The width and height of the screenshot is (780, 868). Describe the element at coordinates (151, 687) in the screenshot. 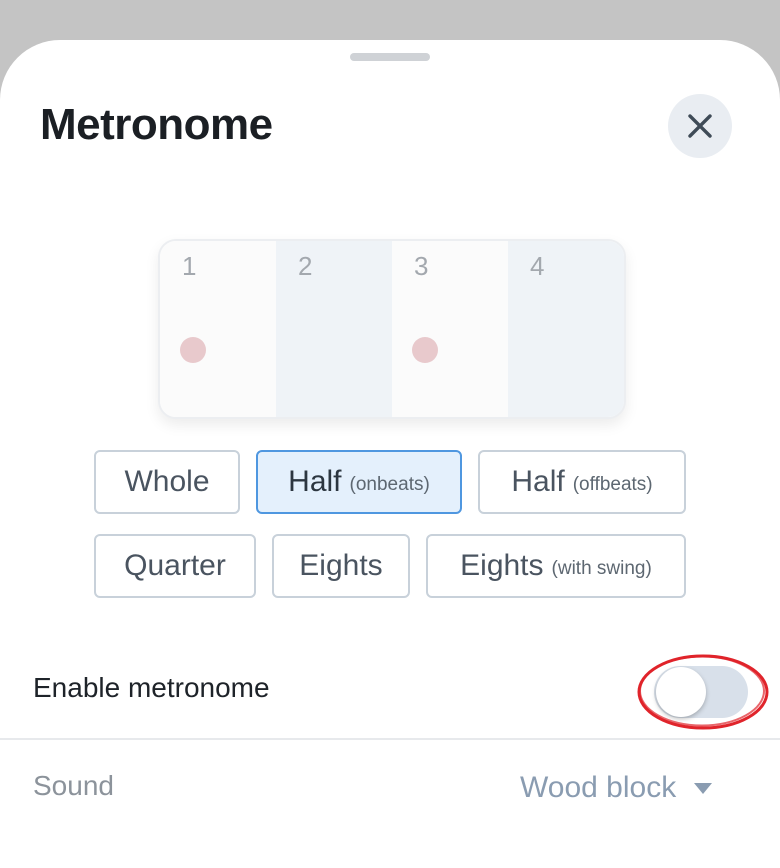

I see `enable-metronome-label: Enable metronome` at that location.